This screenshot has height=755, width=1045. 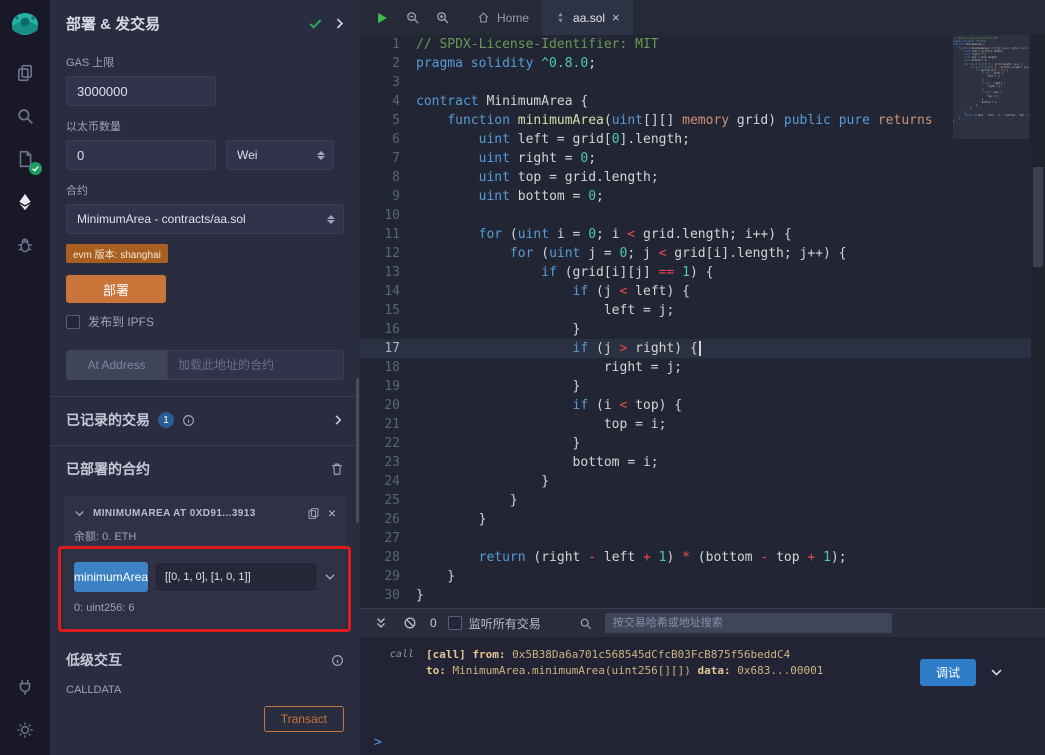 I want to click on plugin-manager-icon, so click(x=25, y=687).